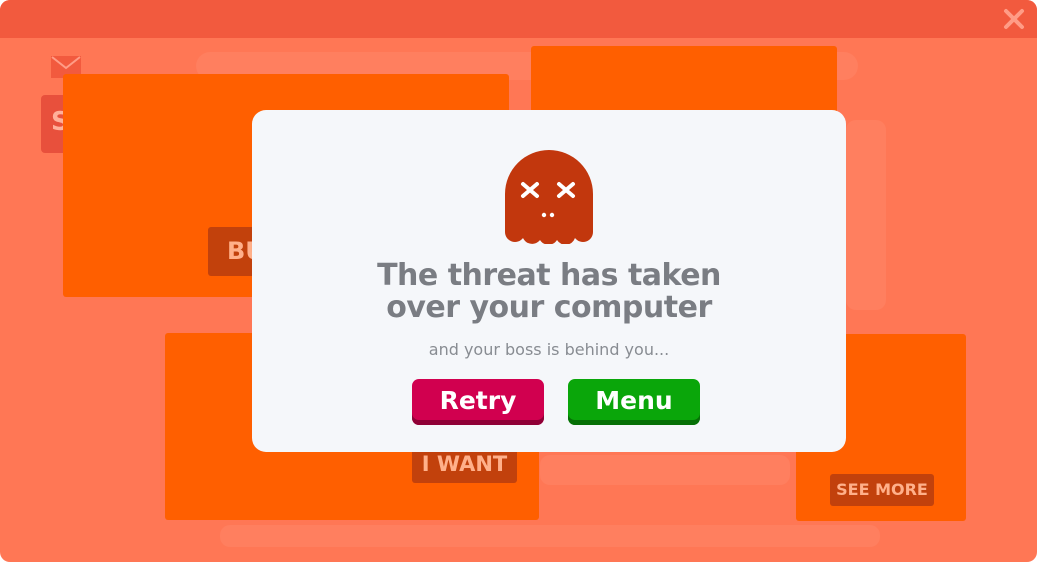 The image size is (1037, 562). What do you see at coordinates (518, 19) in the screenshot?
I see `title-bar` at bounding box center [518, 19].